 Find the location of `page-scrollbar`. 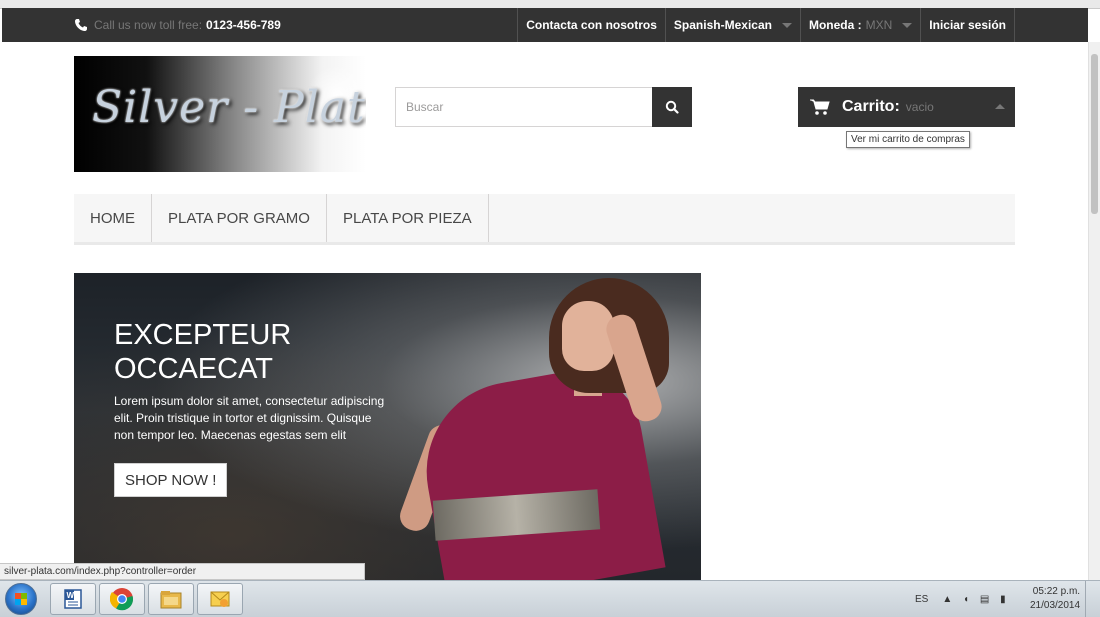

page-scrollbar is located at coordinates (1094, 311).